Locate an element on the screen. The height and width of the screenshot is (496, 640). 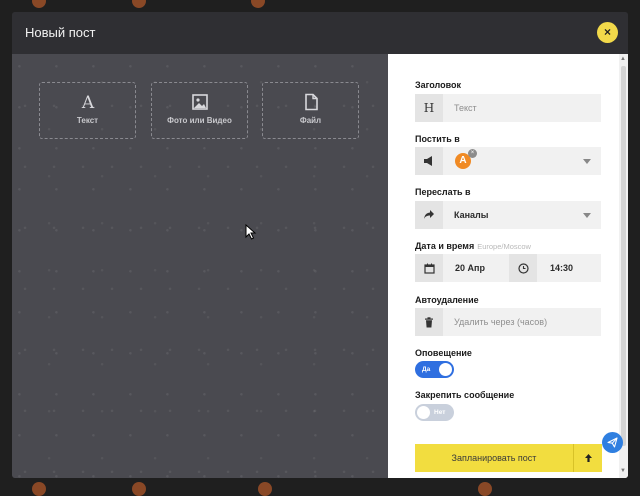
scroll-down-icon: ▼ is located at coordinates (623, 471).